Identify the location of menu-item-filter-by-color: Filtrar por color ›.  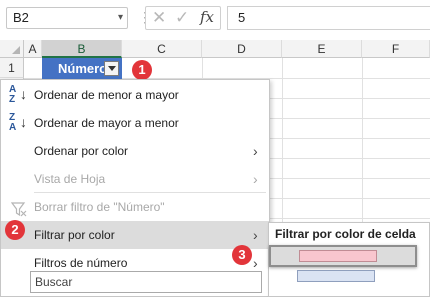
(135, 235).